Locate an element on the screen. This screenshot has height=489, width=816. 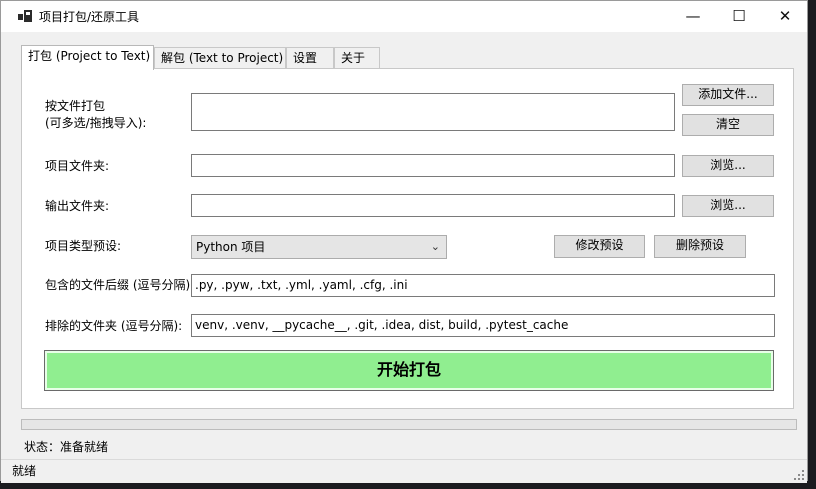
tab-unpack: 解包 (Text to Project) is located at coordinates (220, 57).